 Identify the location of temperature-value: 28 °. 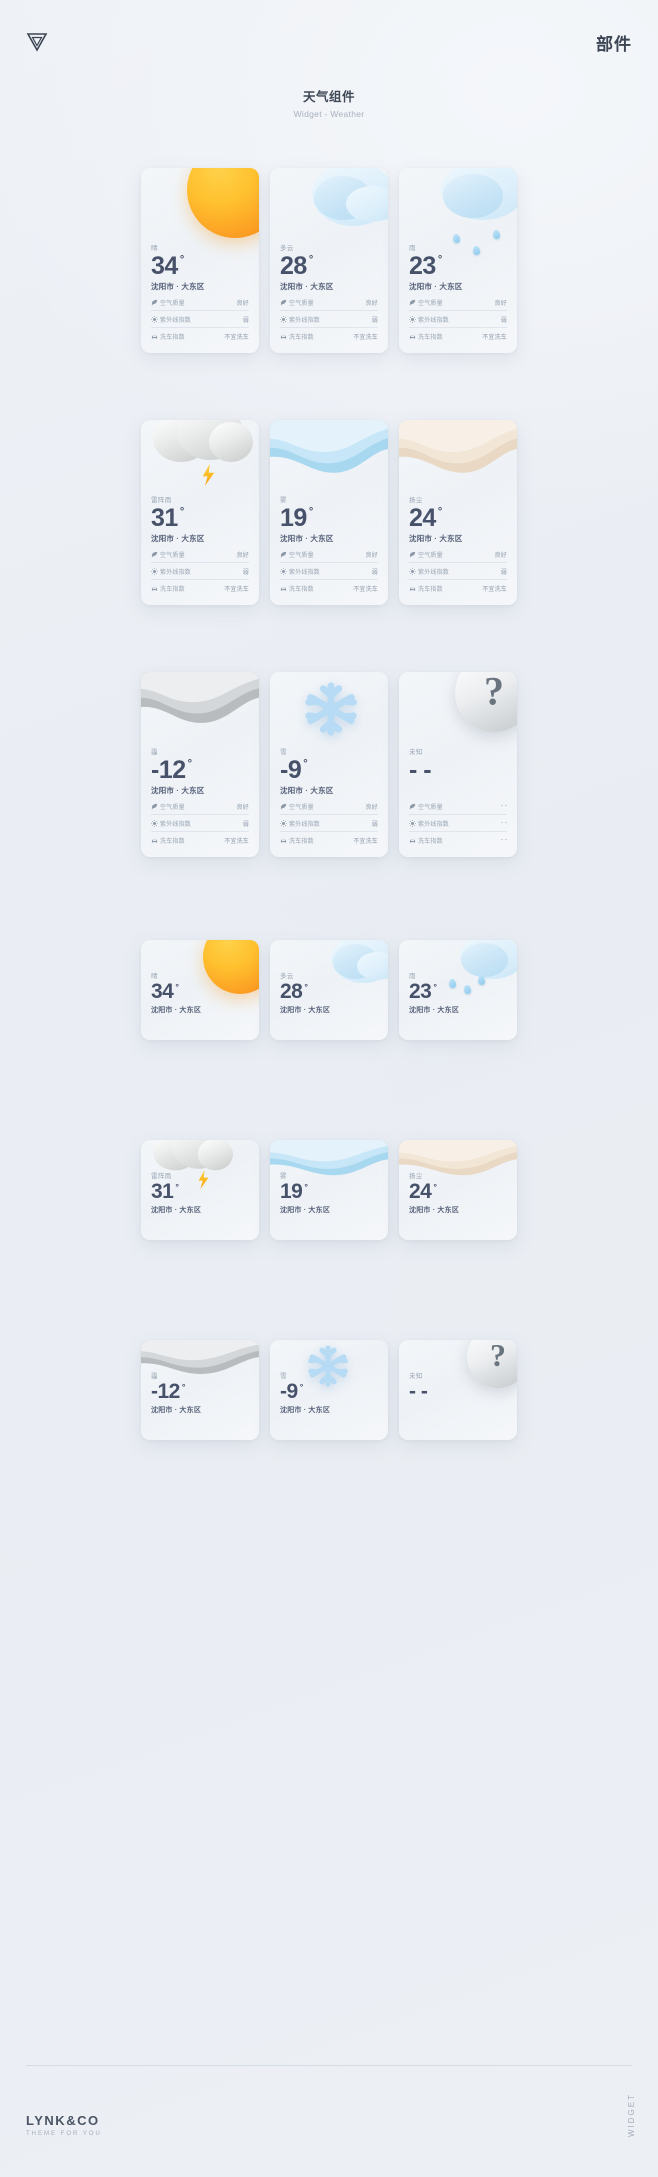
(329, 991).